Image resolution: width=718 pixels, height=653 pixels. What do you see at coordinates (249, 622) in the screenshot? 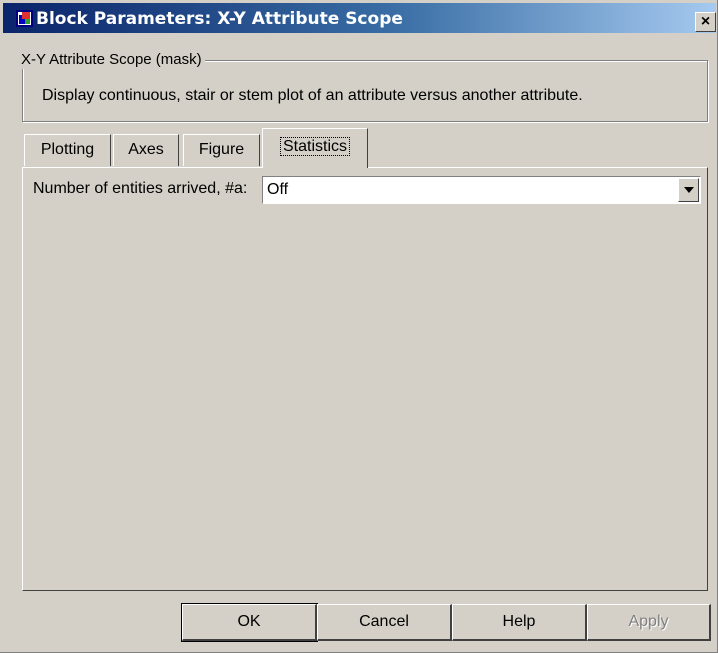
I see `ok-button: OK` at bounding box center [249, 622].